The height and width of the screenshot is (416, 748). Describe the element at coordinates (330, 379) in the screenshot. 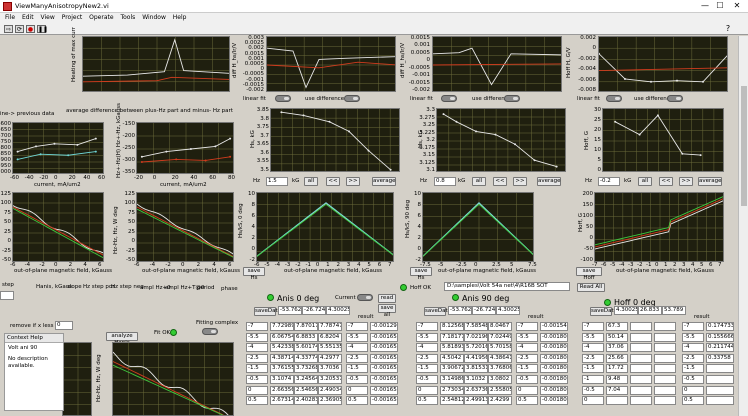

I see `anis-0-value-cell: 3.20537` at that location.